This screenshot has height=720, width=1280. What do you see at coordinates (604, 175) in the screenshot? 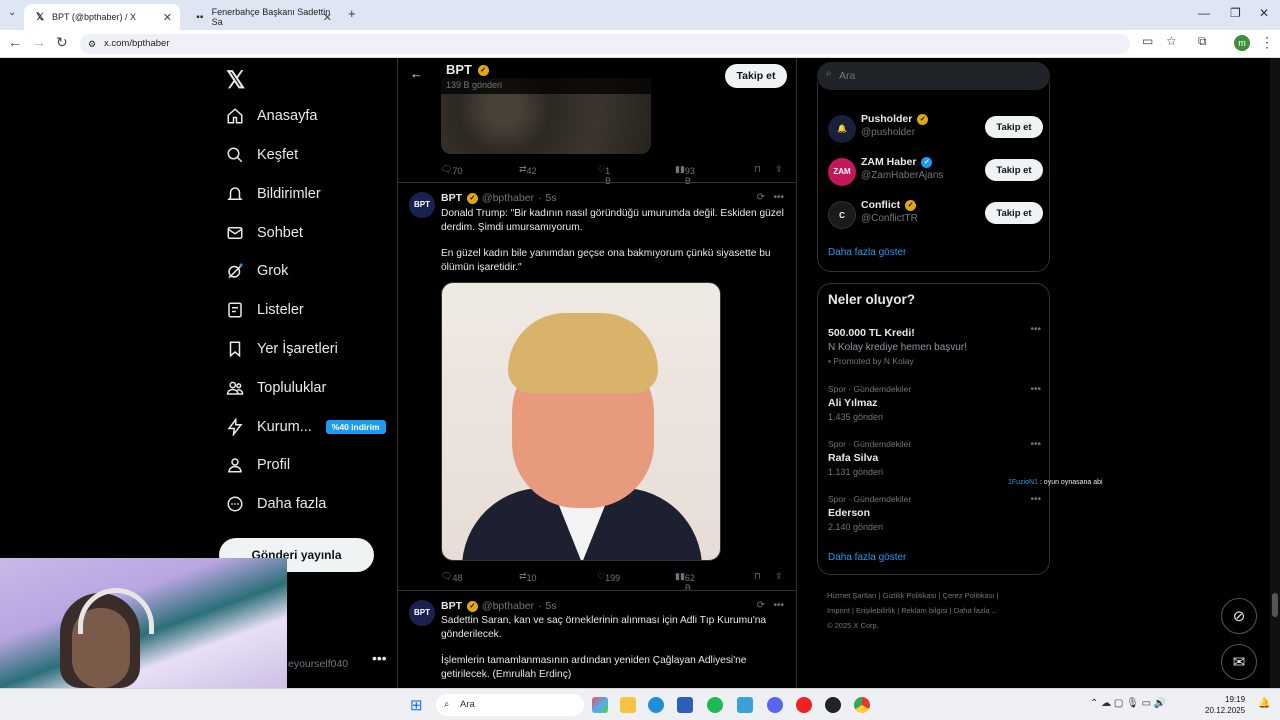
I see `like-button: ♡ 1 B` at bounding box center [604, 175].